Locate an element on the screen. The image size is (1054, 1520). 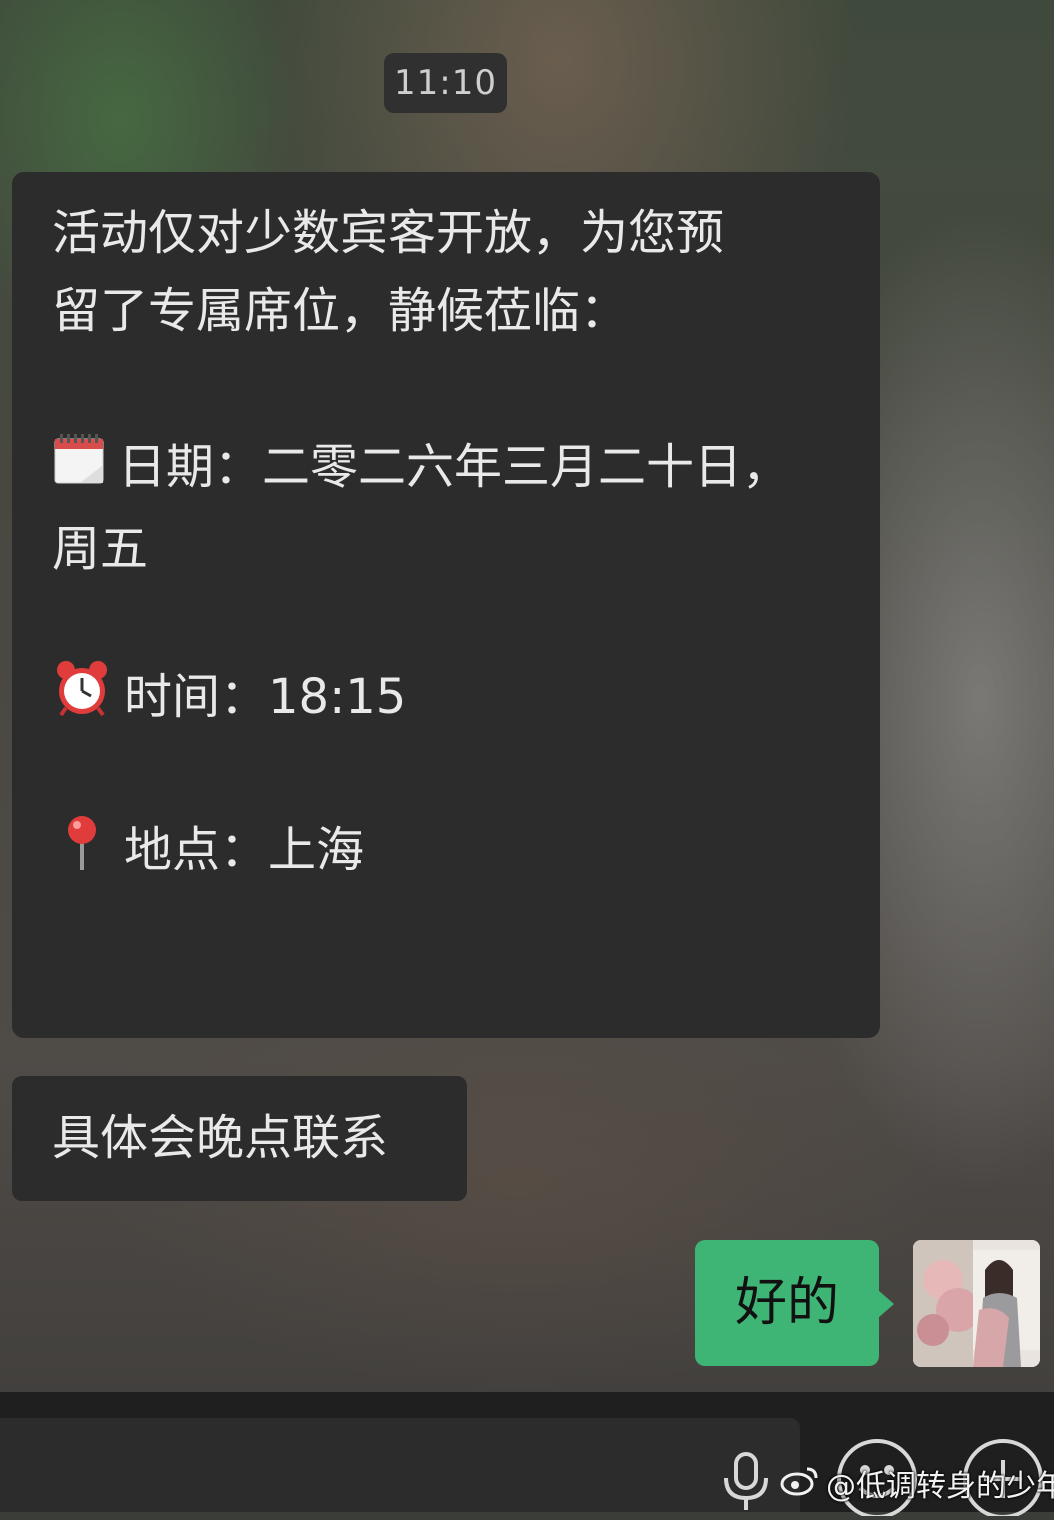
message-input is located at coordinates (400, 1465).